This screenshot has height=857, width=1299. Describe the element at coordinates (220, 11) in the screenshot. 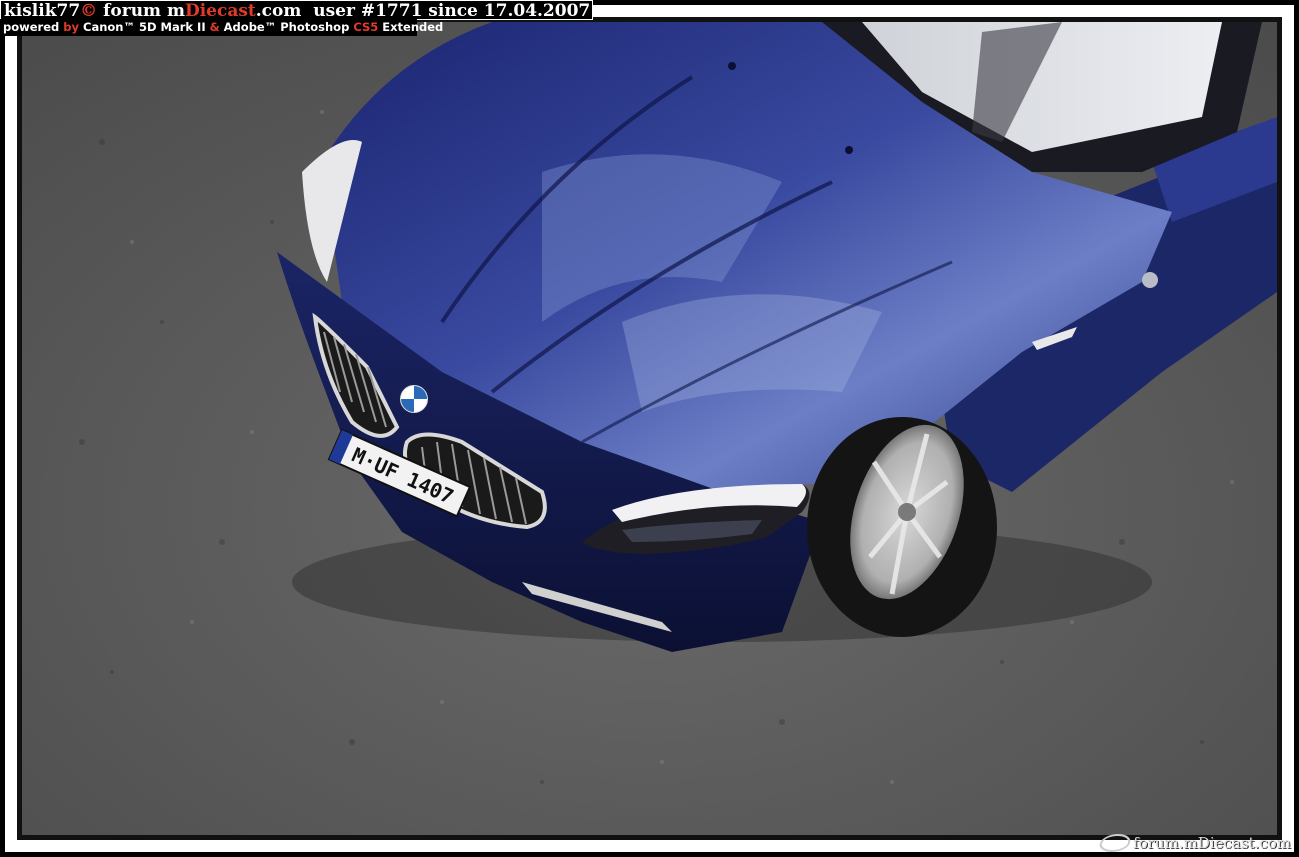

I see `forum-brand: Diecast` at that location.